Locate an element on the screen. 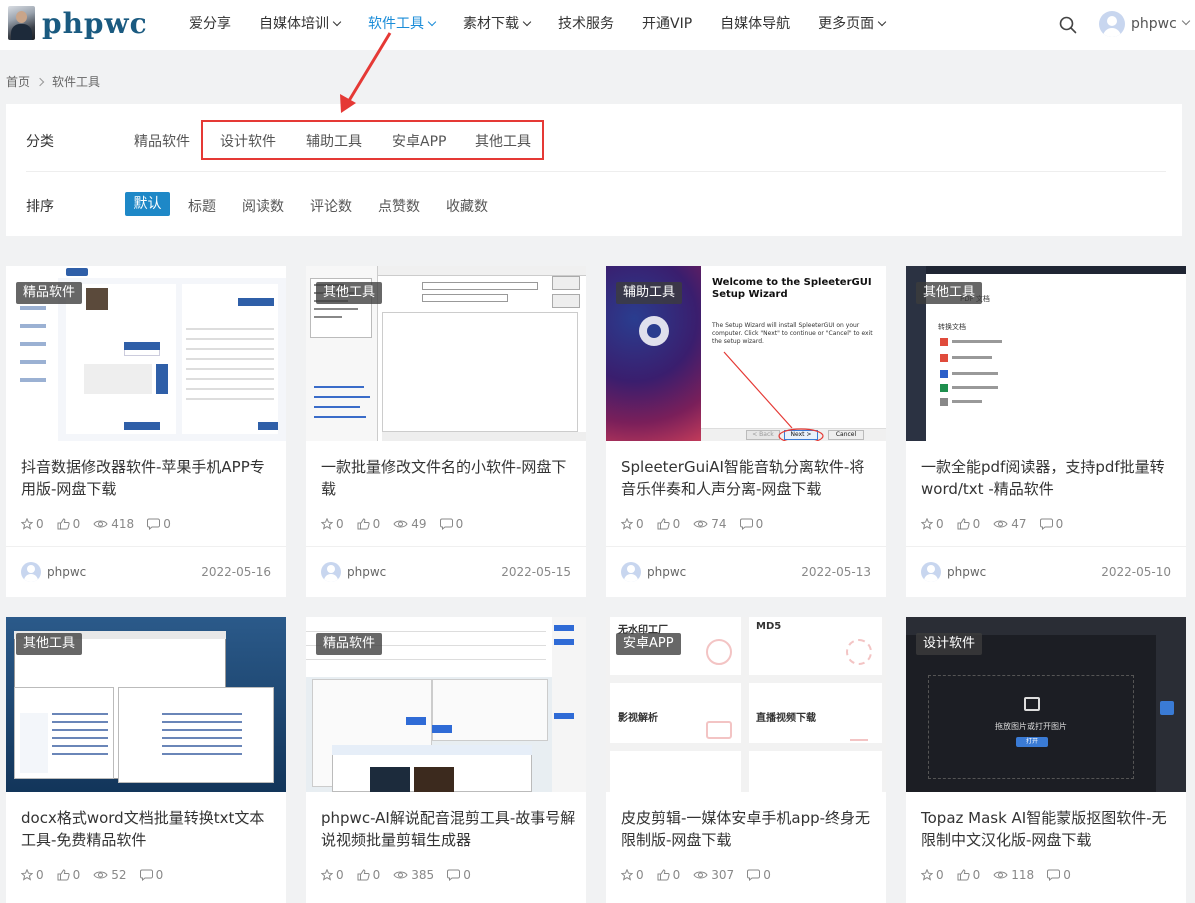  sort-comments: 评论数 is located at coordinates (331, 206).